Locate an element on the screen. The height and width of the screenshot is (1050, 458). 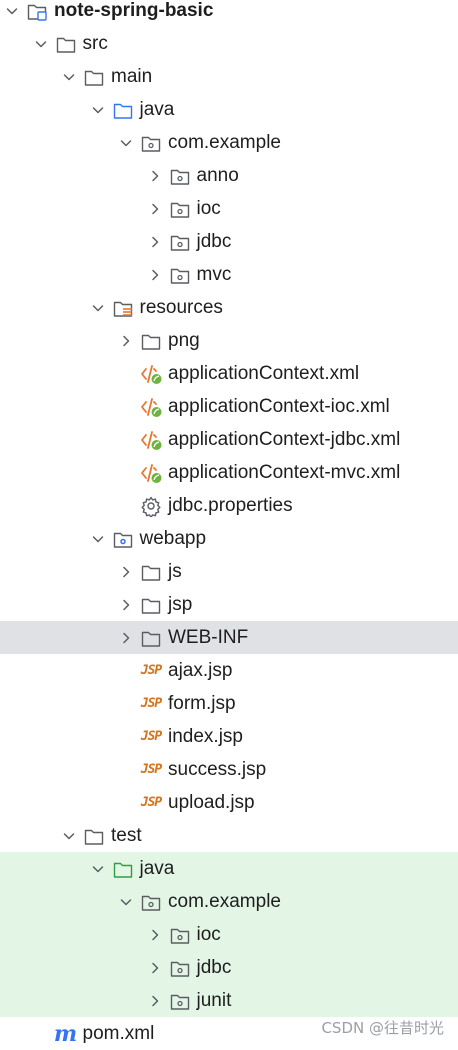
tree-item-jdbc-props: jdbc.properties is located at coordinates (229, 505).